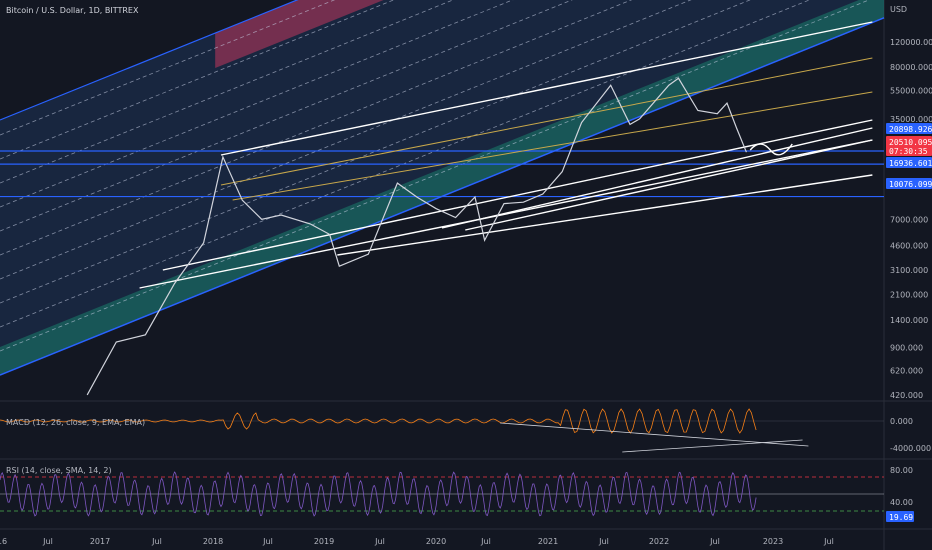 The width and height of the screenshot is (932, 550). I want to click on x-tick-label-11: Jul, so click(603, 541).